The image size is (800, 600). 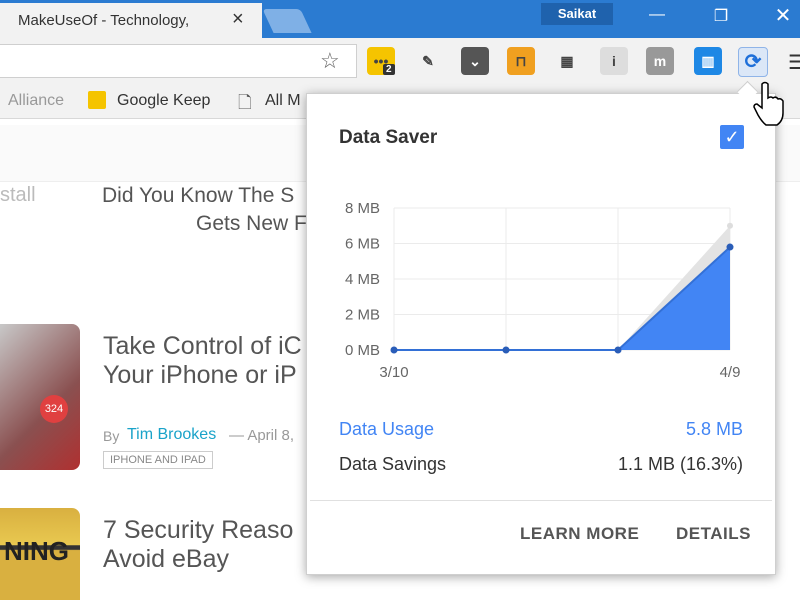 What do you see at coordinates (54, 409) in the screenshot?
I see `thumbnail-badge: 324` at bounding box center [54, 409].